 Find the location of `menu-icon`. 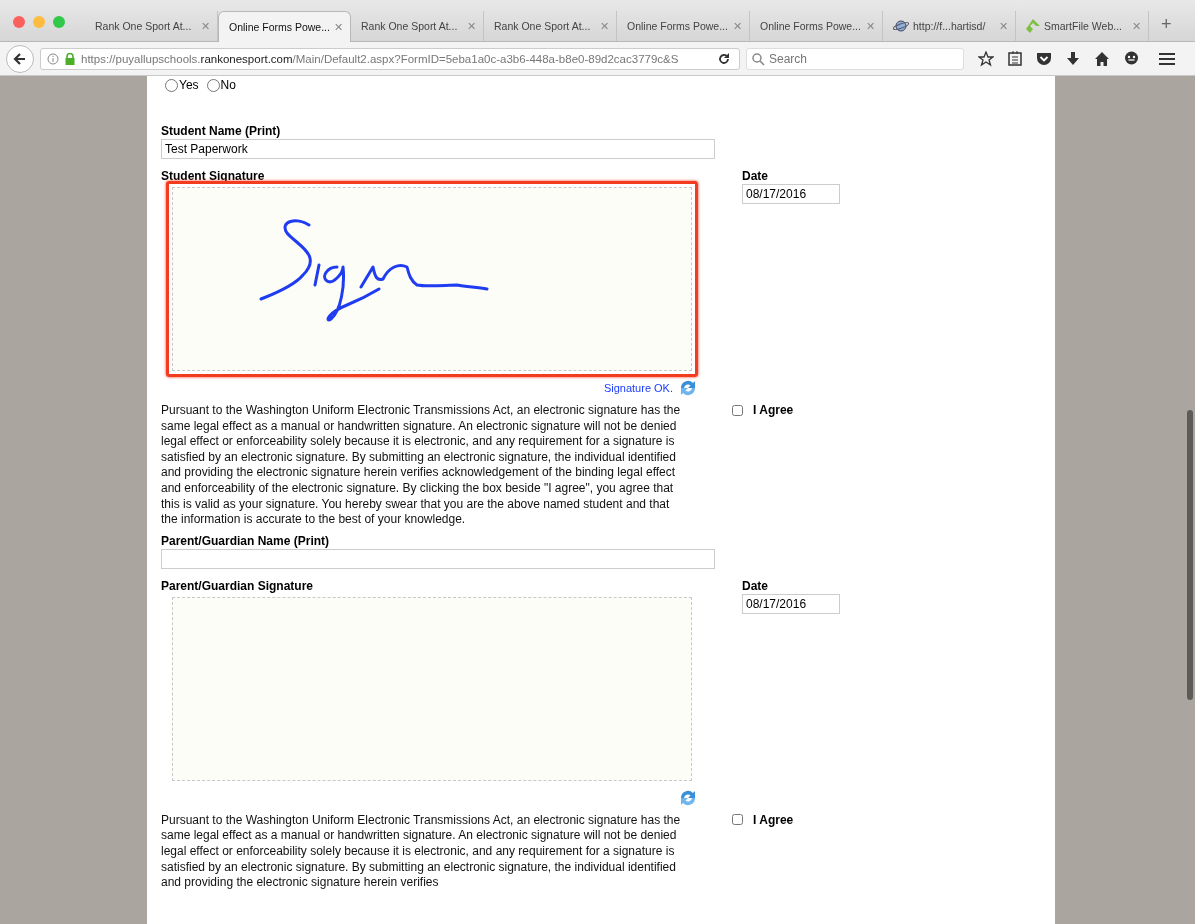

menu-icon is located at coordinates (1167, 58).